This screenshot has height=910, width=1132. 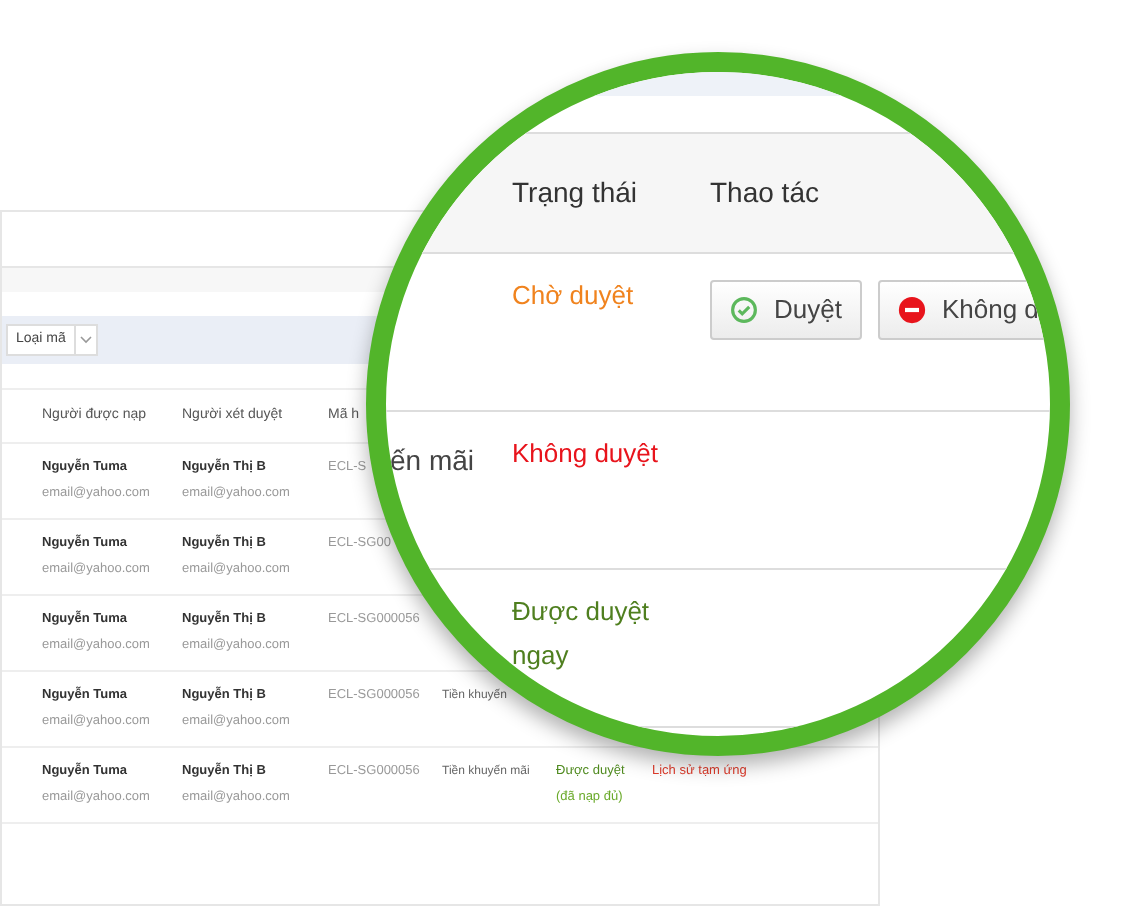 I want to click on column-header: Trạng thái, so click(x=576, y=193).